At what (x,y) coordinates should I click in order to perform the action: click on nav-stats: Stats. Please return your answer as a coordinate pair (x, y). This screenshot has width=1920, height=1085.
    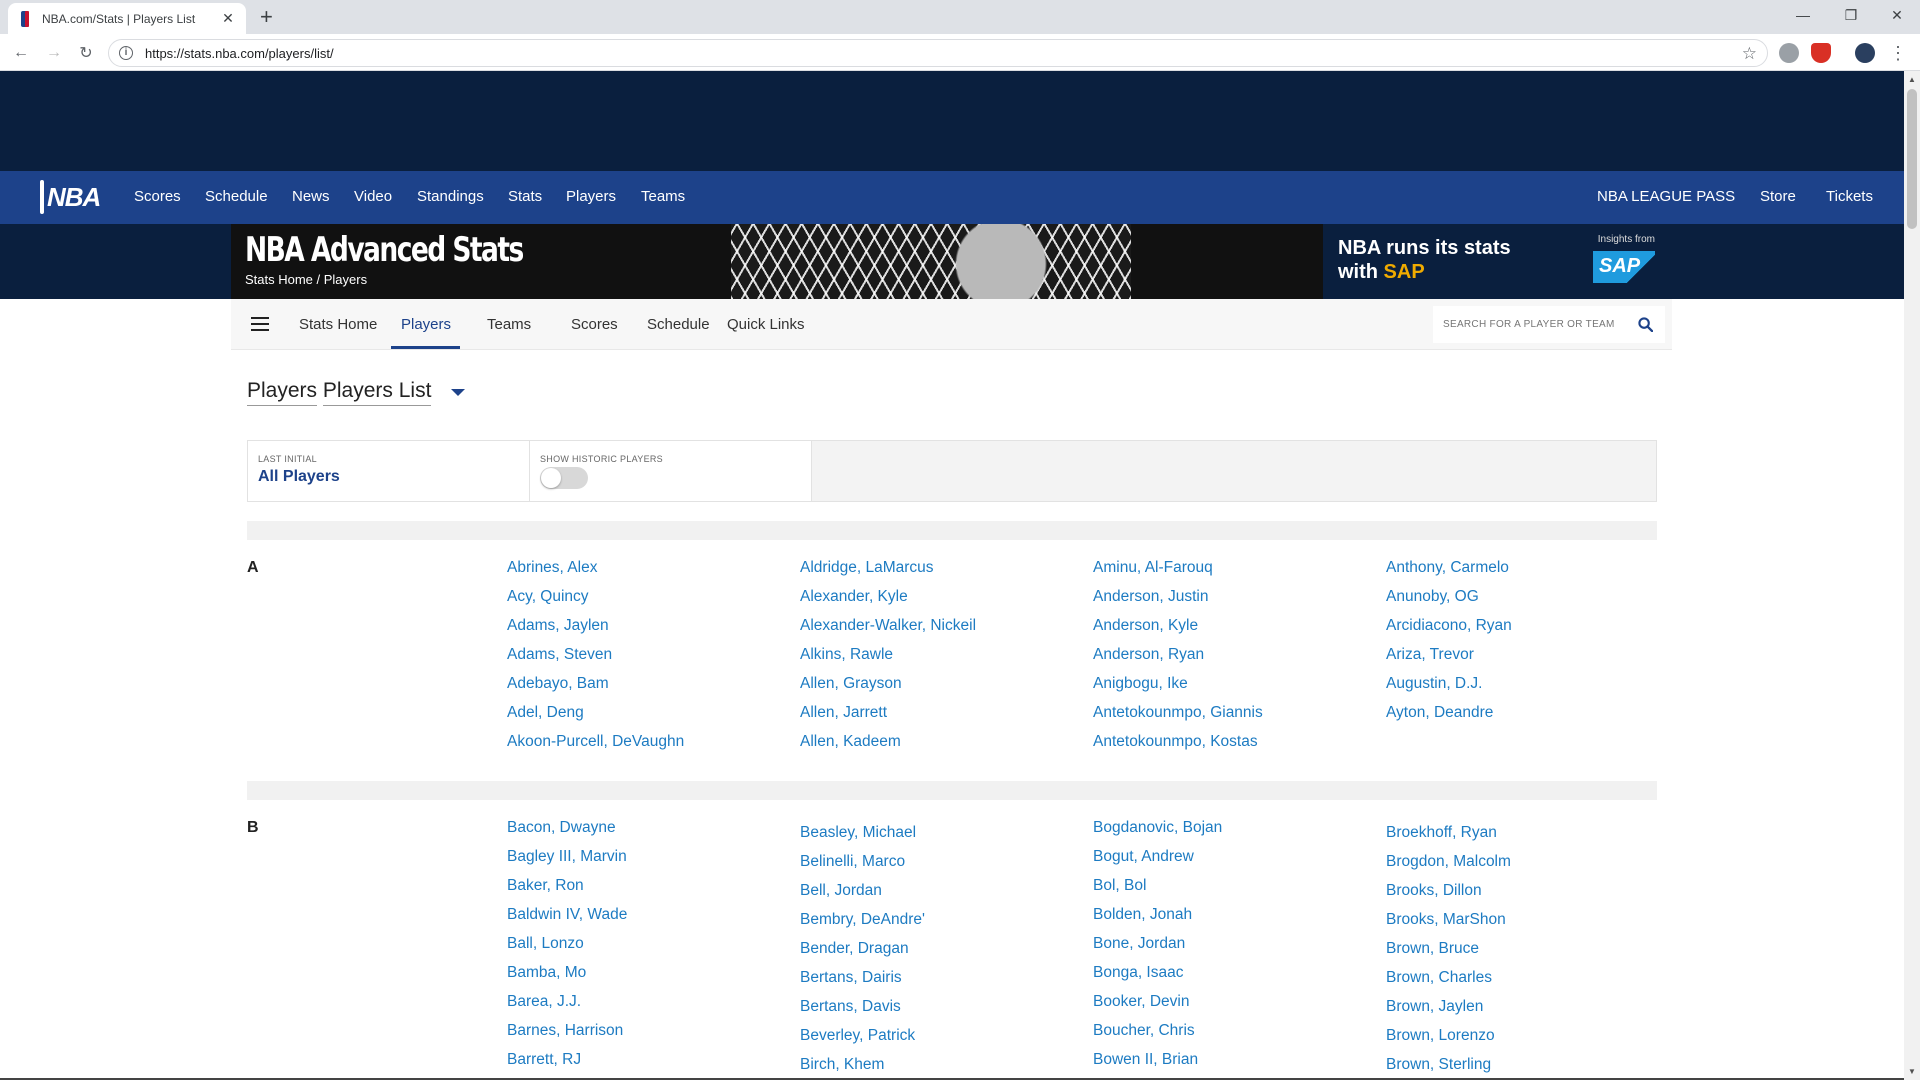
    Looking at the image, I should click on (525, 196).